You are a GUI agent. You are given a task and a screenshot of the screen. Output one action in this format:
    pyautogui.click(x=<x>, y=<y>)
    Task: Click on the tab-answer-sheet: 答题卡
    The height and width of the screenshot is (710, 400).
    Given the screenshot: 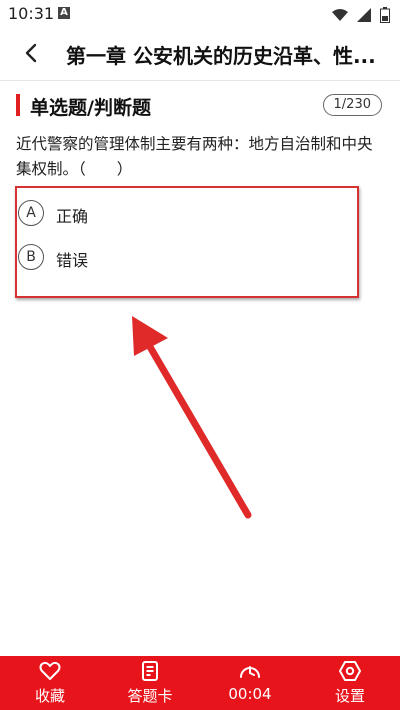 What is the action you would take?
    pyautogui.click(x=150, y=683)
    